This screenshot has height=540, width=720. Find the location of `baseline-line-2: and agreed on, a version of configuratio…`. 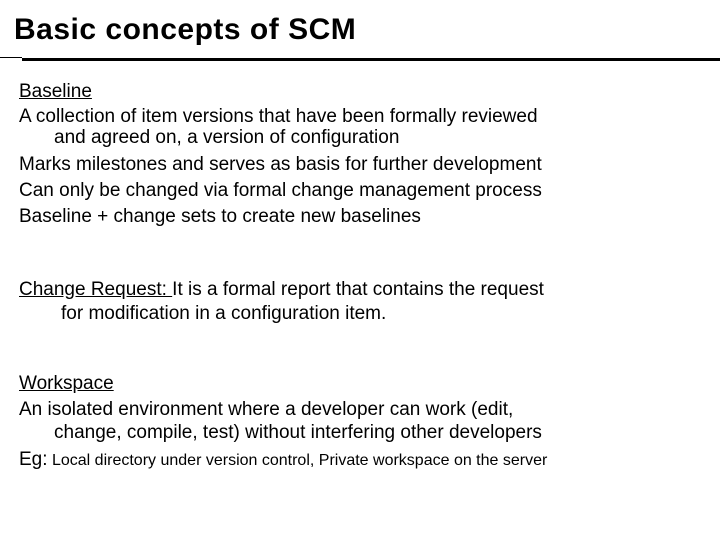

baseline-line-2: and agreed on, a version of configuratio… is located at coordinates (227, 137).